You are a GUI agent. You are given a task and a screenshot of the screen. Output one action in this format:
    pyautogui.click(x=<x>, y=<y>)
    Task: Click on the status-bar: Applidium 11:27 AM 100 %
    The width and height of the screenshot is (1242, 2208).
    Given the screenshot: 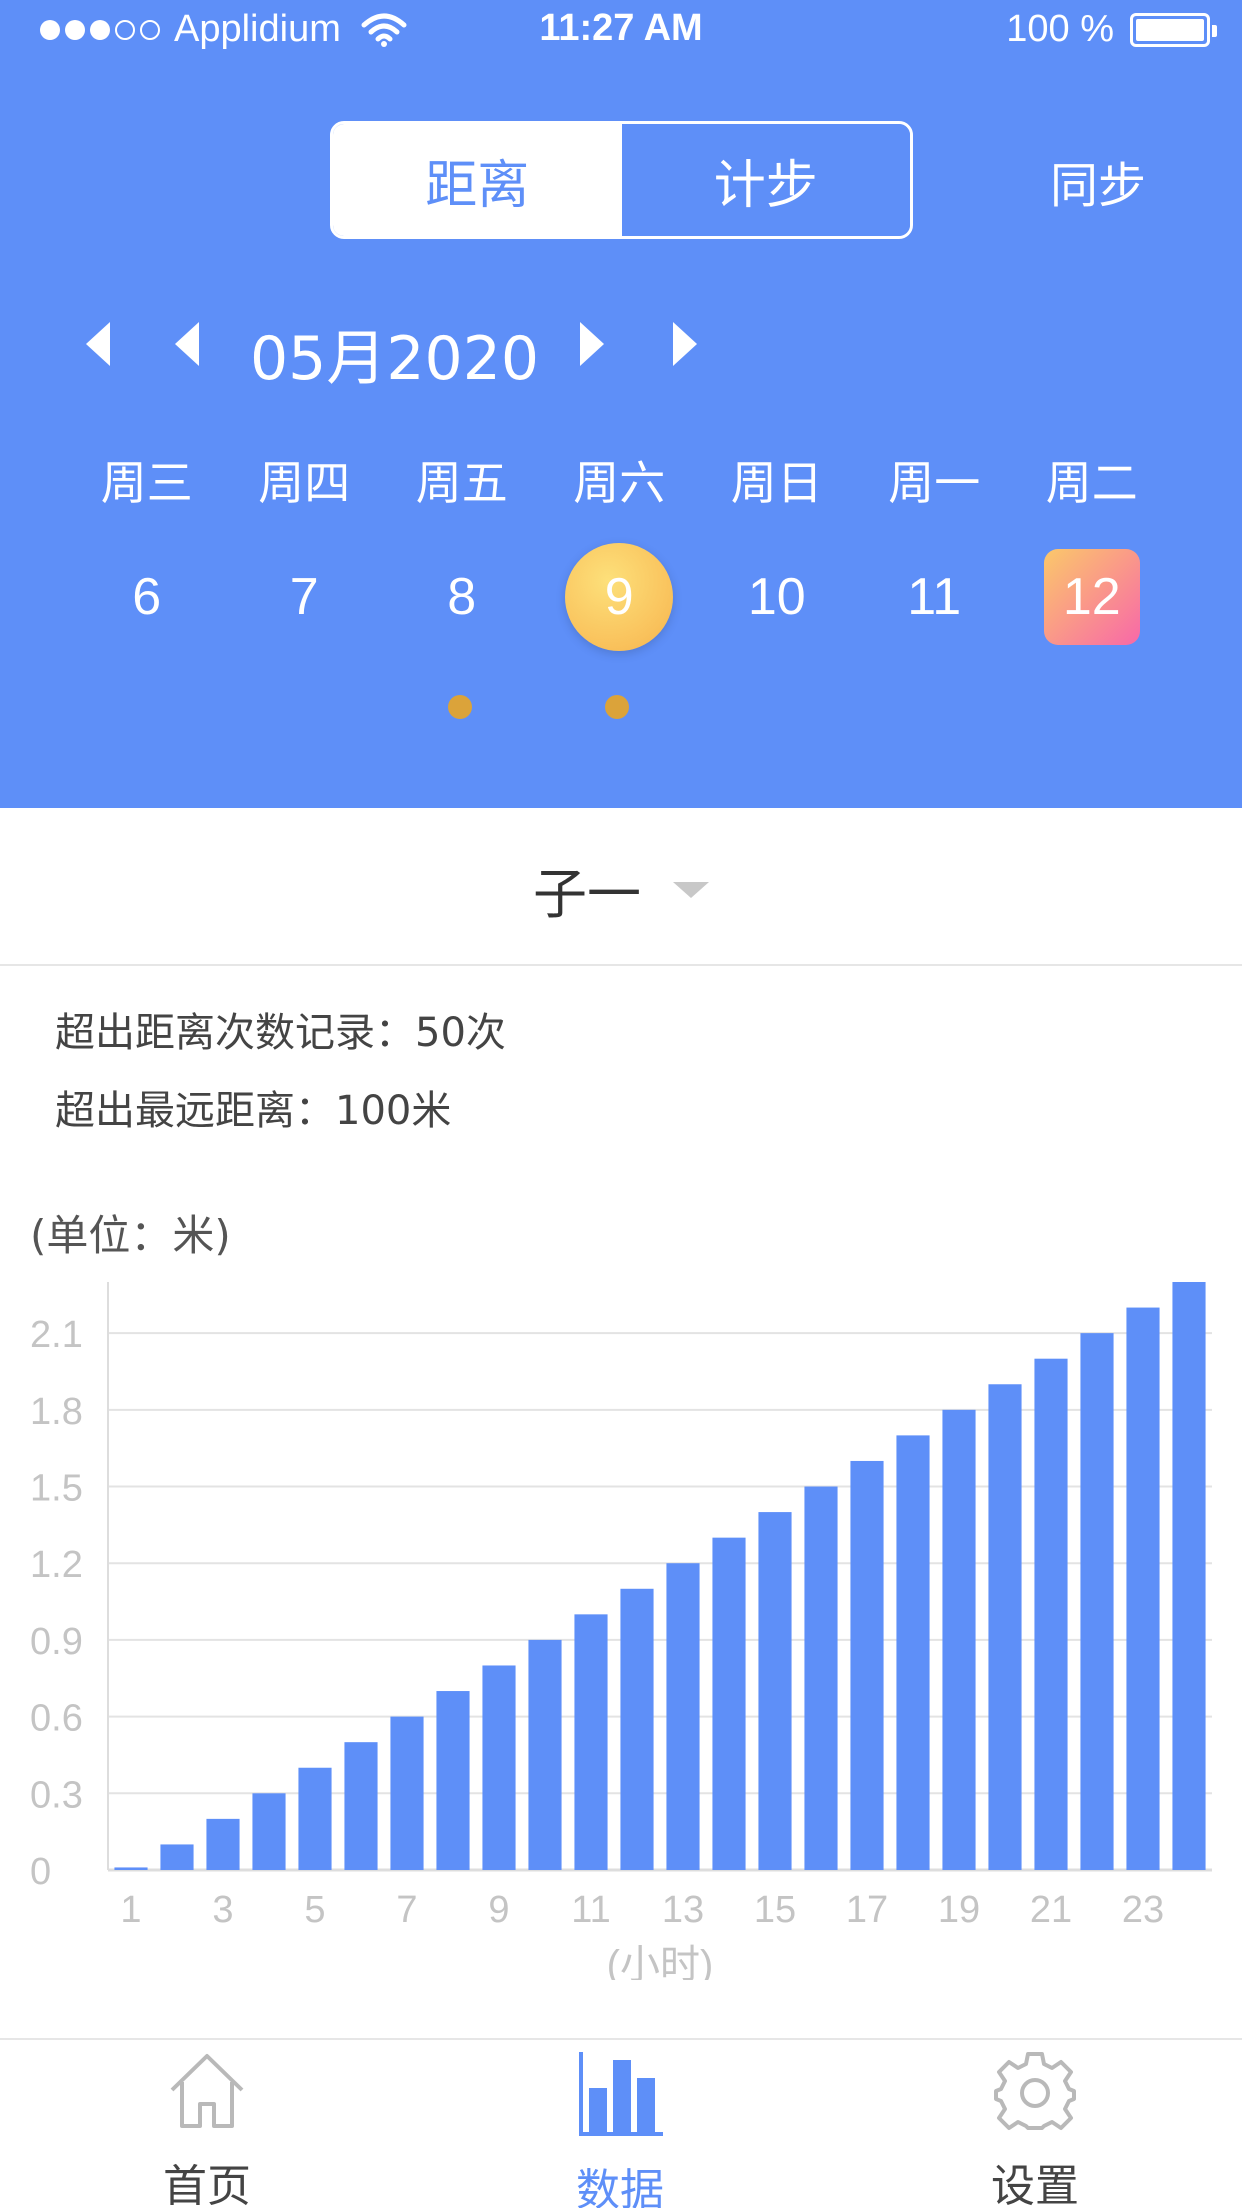 What is the action you would take?
    pyautogui.click(x=621, y=31)
    